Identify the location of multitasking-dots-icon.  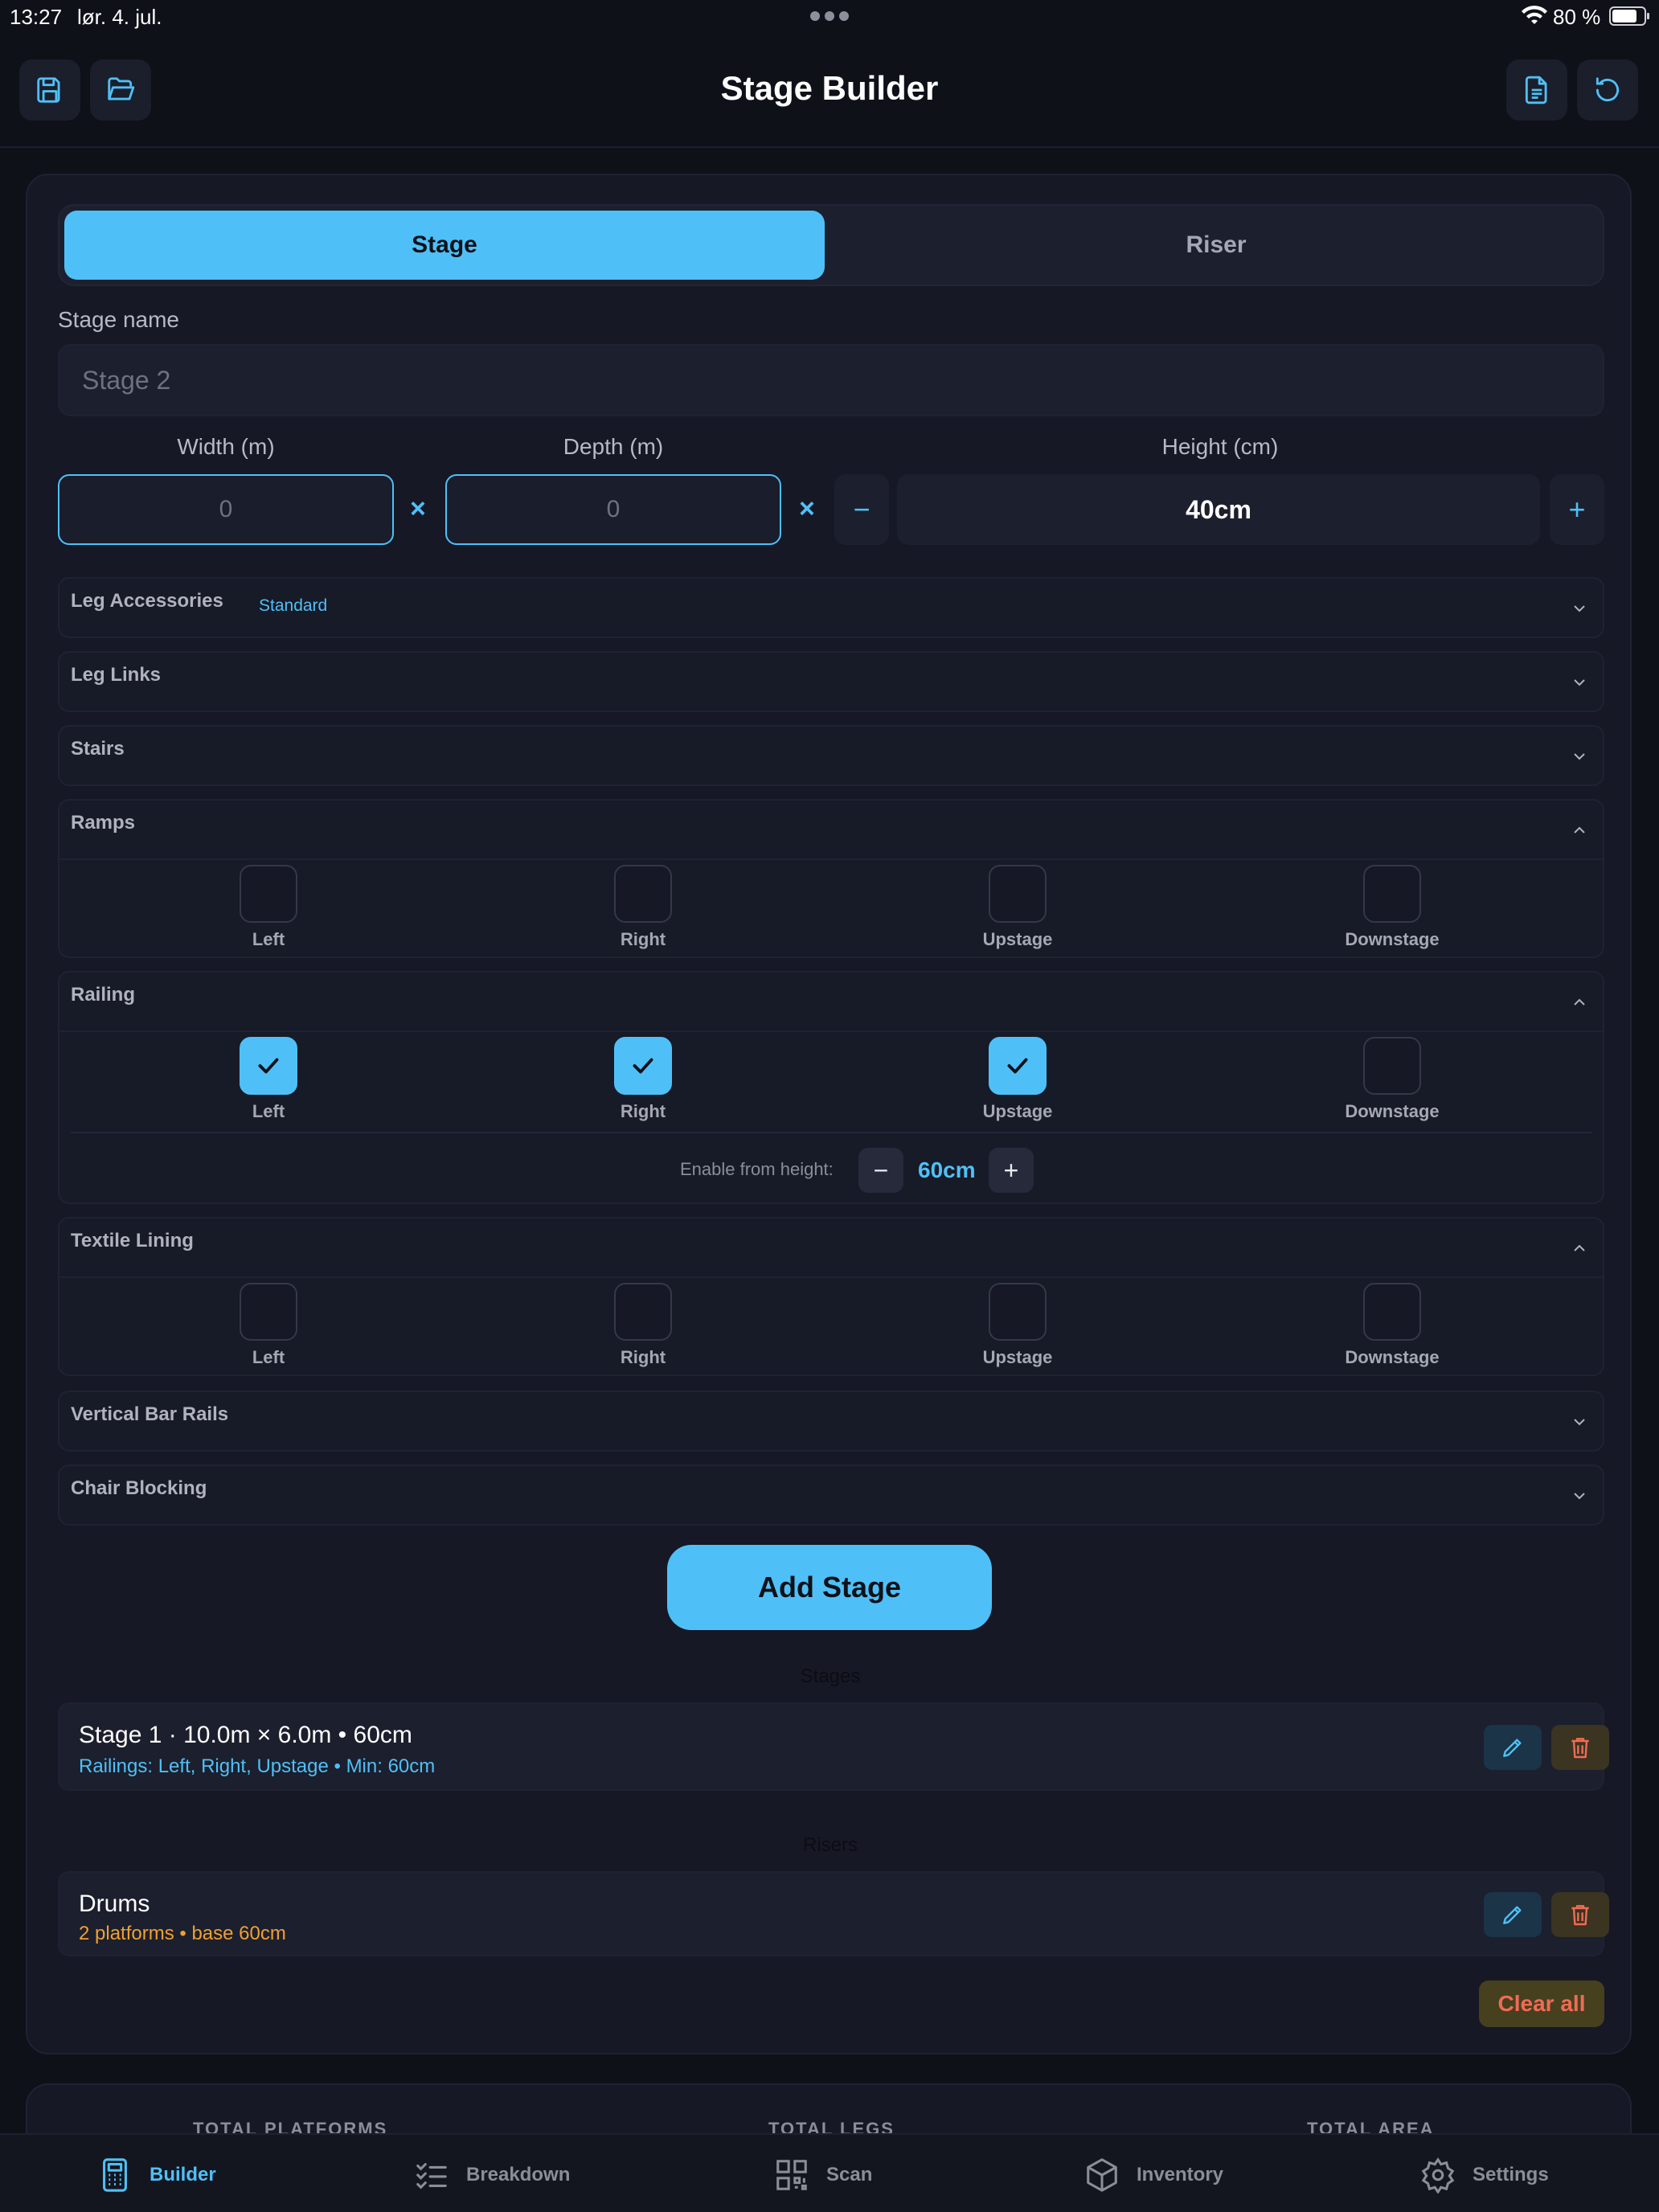
(829, 16).